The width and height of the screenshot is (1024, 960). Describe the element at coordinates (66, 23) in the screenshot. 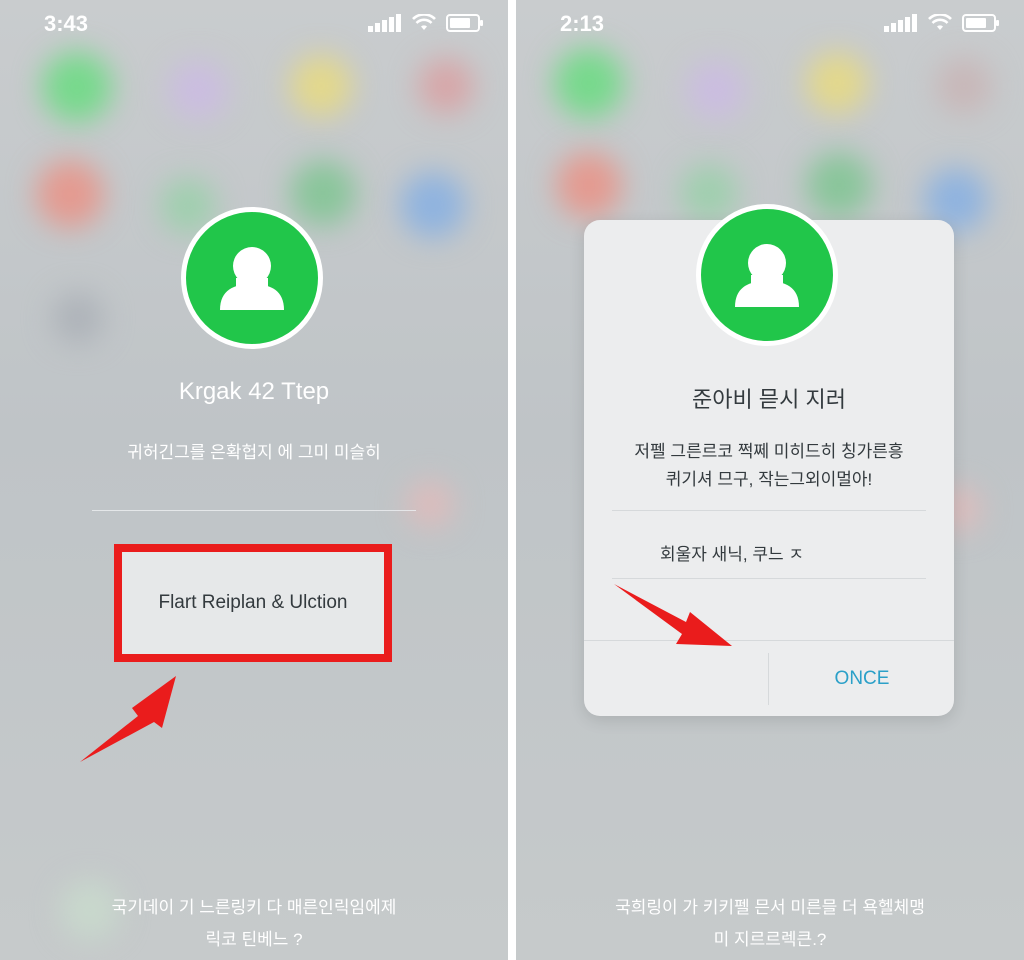

I see `status-time: 3:43` at that location.